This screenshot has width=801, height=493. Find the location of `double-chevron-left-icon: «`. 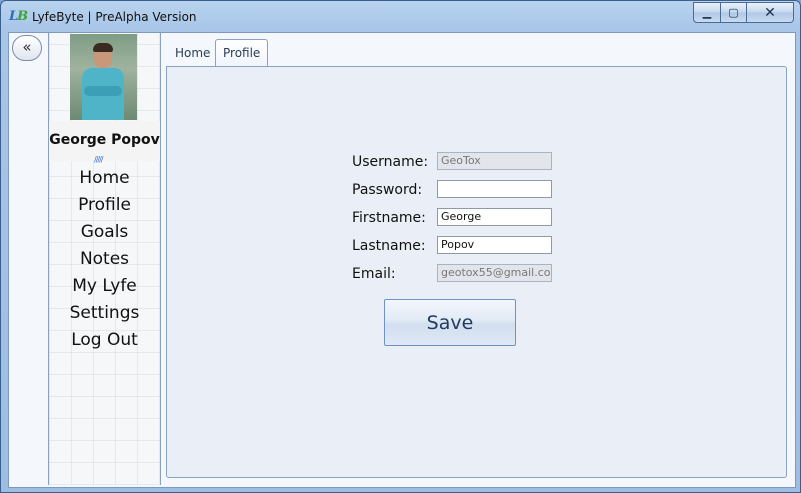

double-chevron-left-icon: « is located at coordinates (27, 47).